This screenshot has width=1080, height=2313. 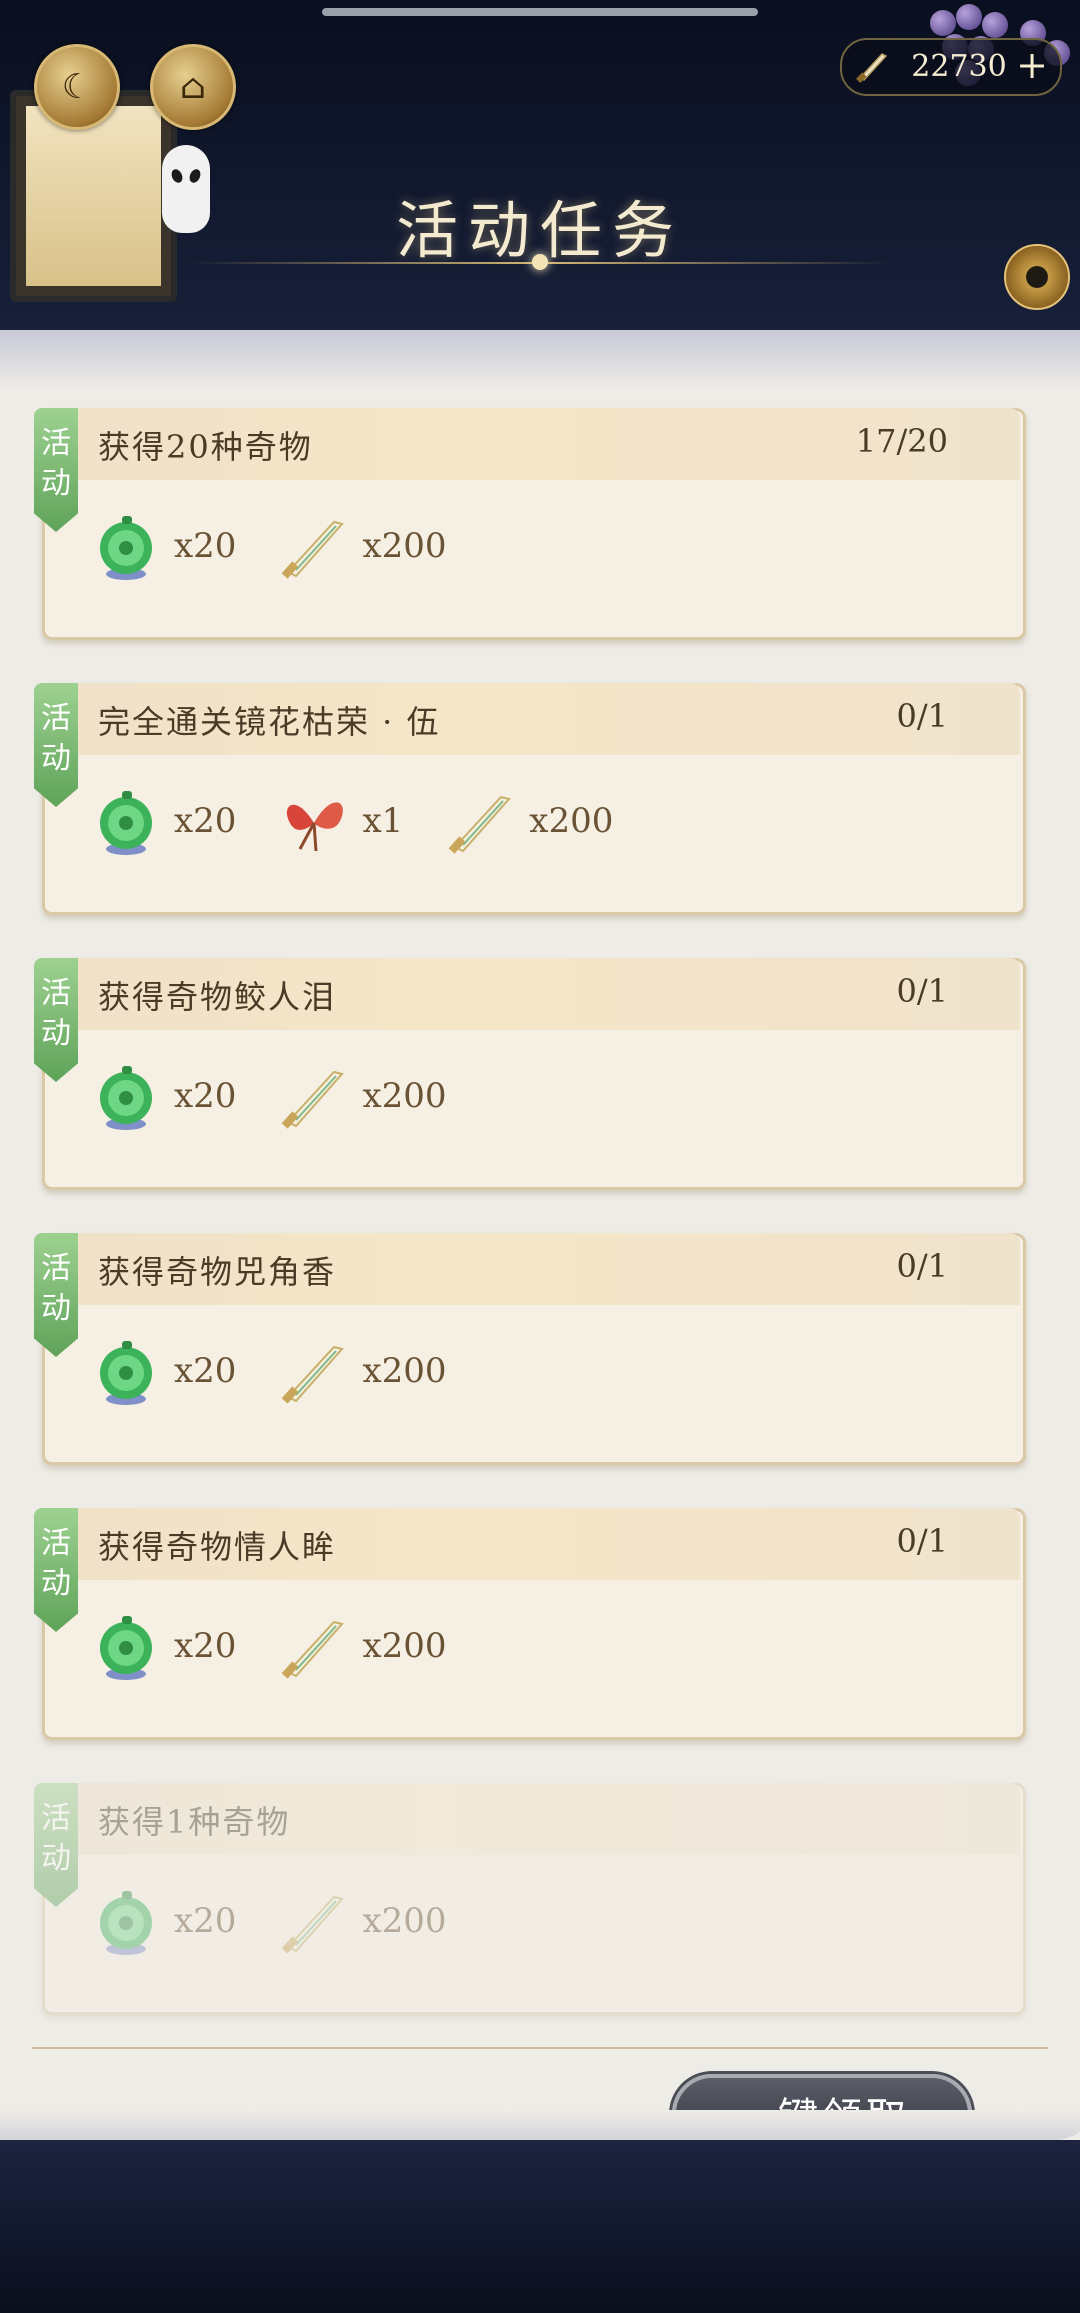 What do you see at coordinates (959, 66) in the screenshot?
I see `currency-amount: 22730` at bounding box center [959, 66].